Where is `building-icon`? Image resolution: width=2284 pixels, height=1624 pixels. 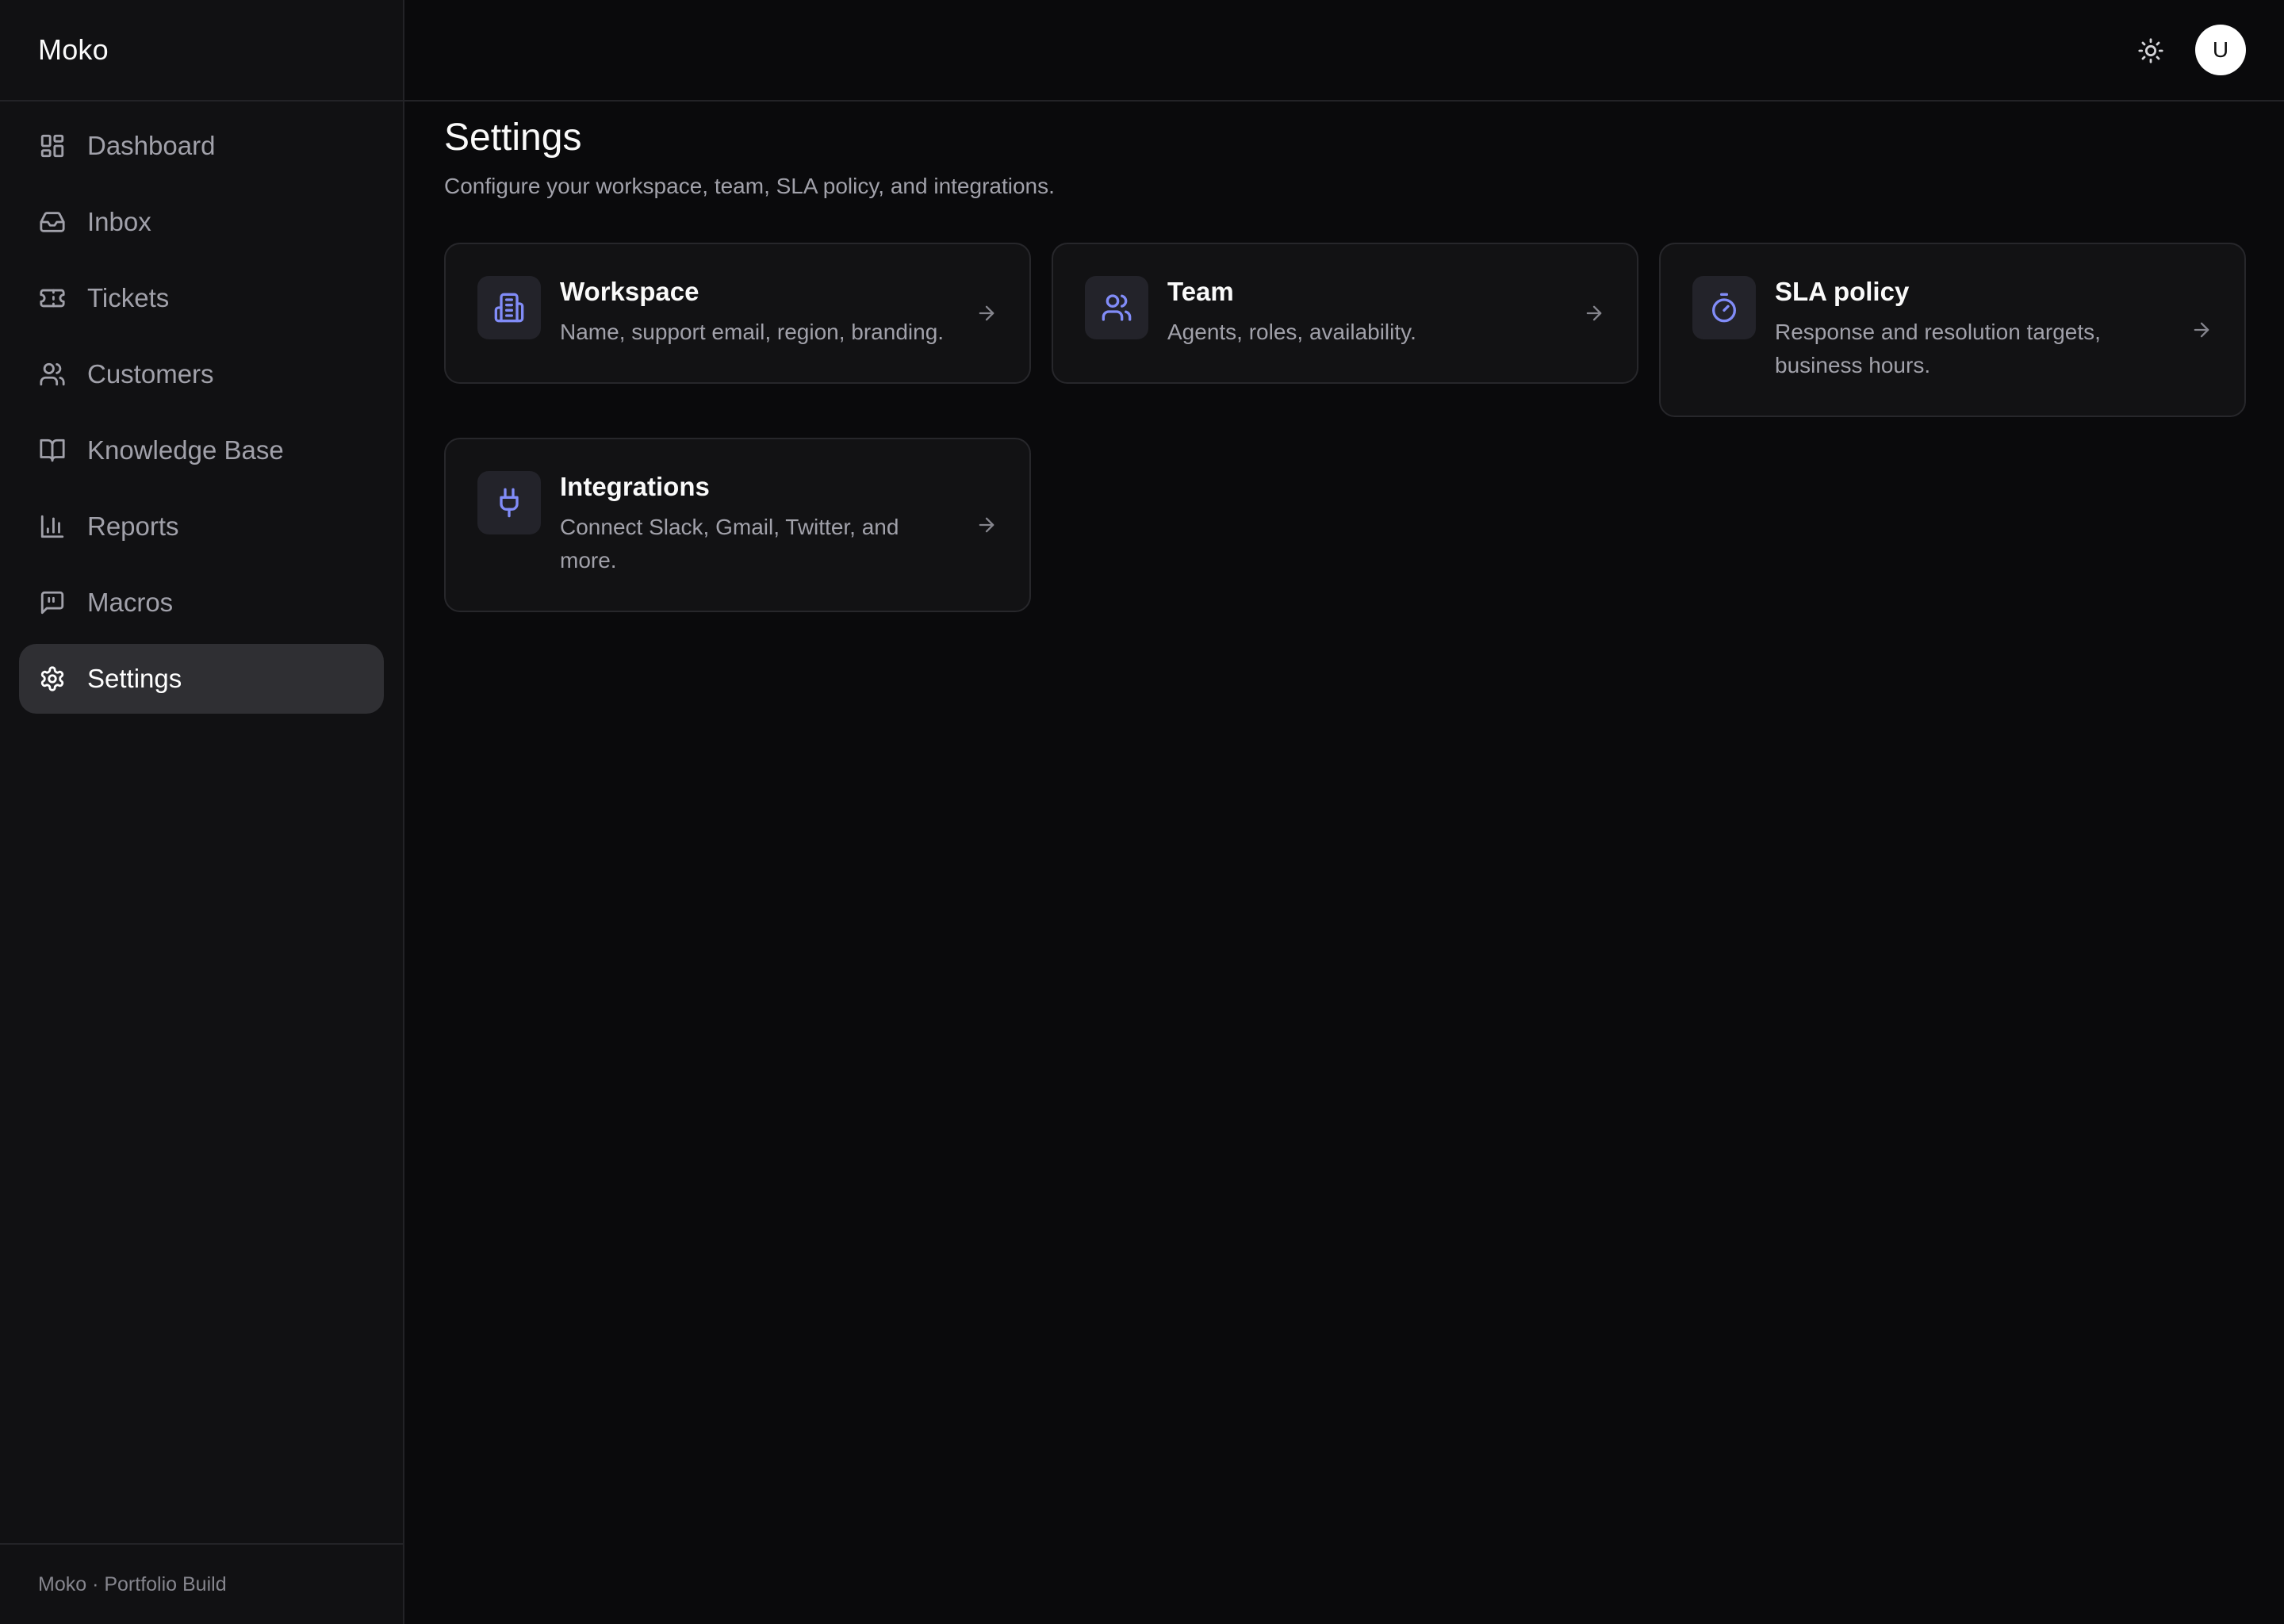 building-icon is located at coordinates (509, 307).